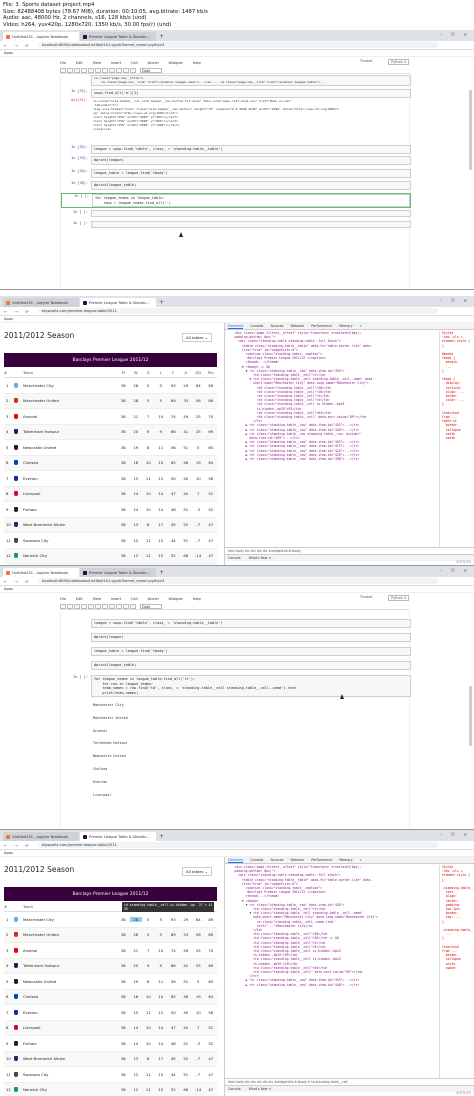 The height and width of the screenshot is (1096, 474). Describe the element at coordinates (136, 372) in the screenshot. I see `header-w: W` at that location.